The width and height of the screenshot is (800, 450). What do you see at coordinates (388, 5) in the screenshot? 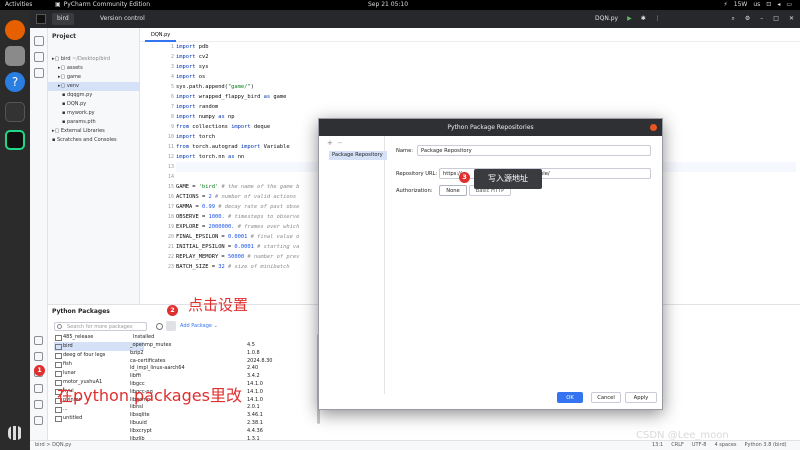
I see `clock: Sep 21 05:10` at bounding box center [388, 5].